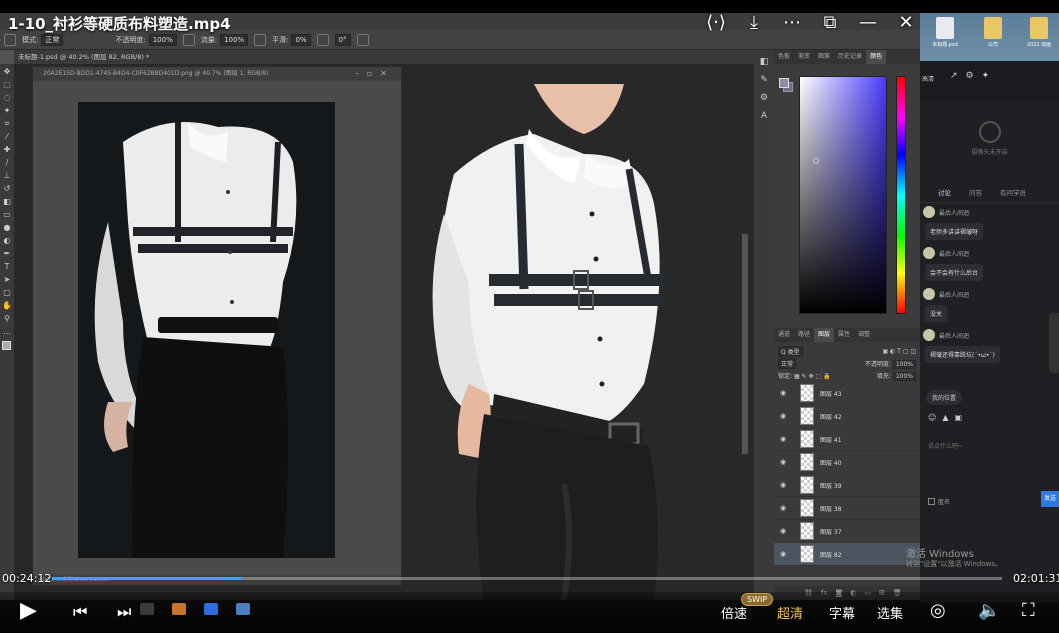 Image resolution: width=1059 pixels, height=633 pixels. What do you see at coordinates (847, 439) in the screenshot?
I see `layer-row: ◉ 图层 41` at bounding box center [847, 439].